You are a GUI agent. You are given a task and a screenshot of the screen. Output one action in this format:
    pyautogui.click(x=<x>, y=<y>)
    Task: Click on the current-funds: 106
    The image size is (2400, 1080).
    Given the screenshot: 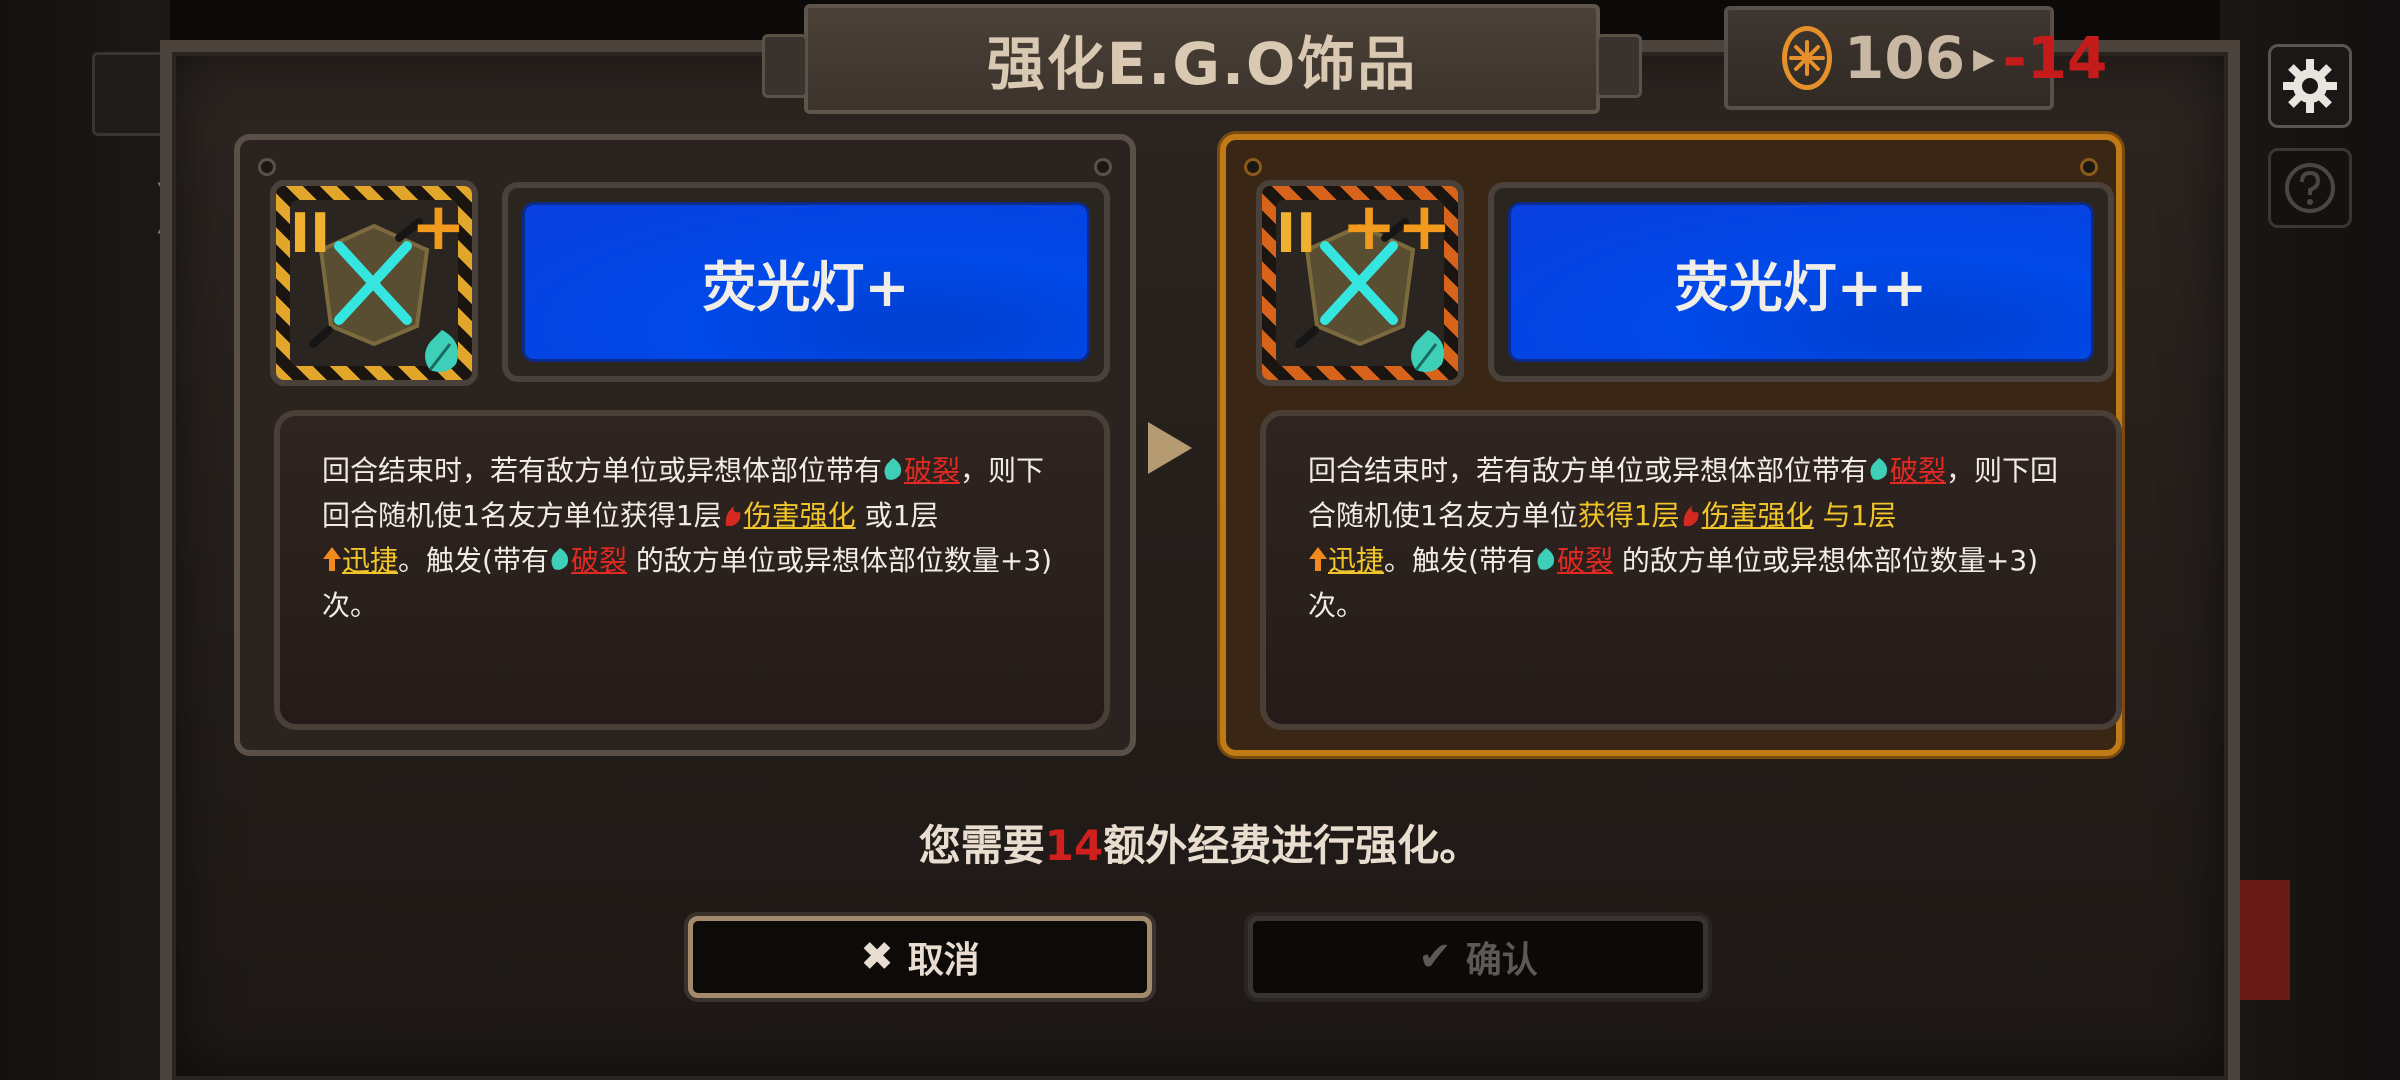 What is the action you would take?
    pyautogui.click(x=1905, y=58)
    